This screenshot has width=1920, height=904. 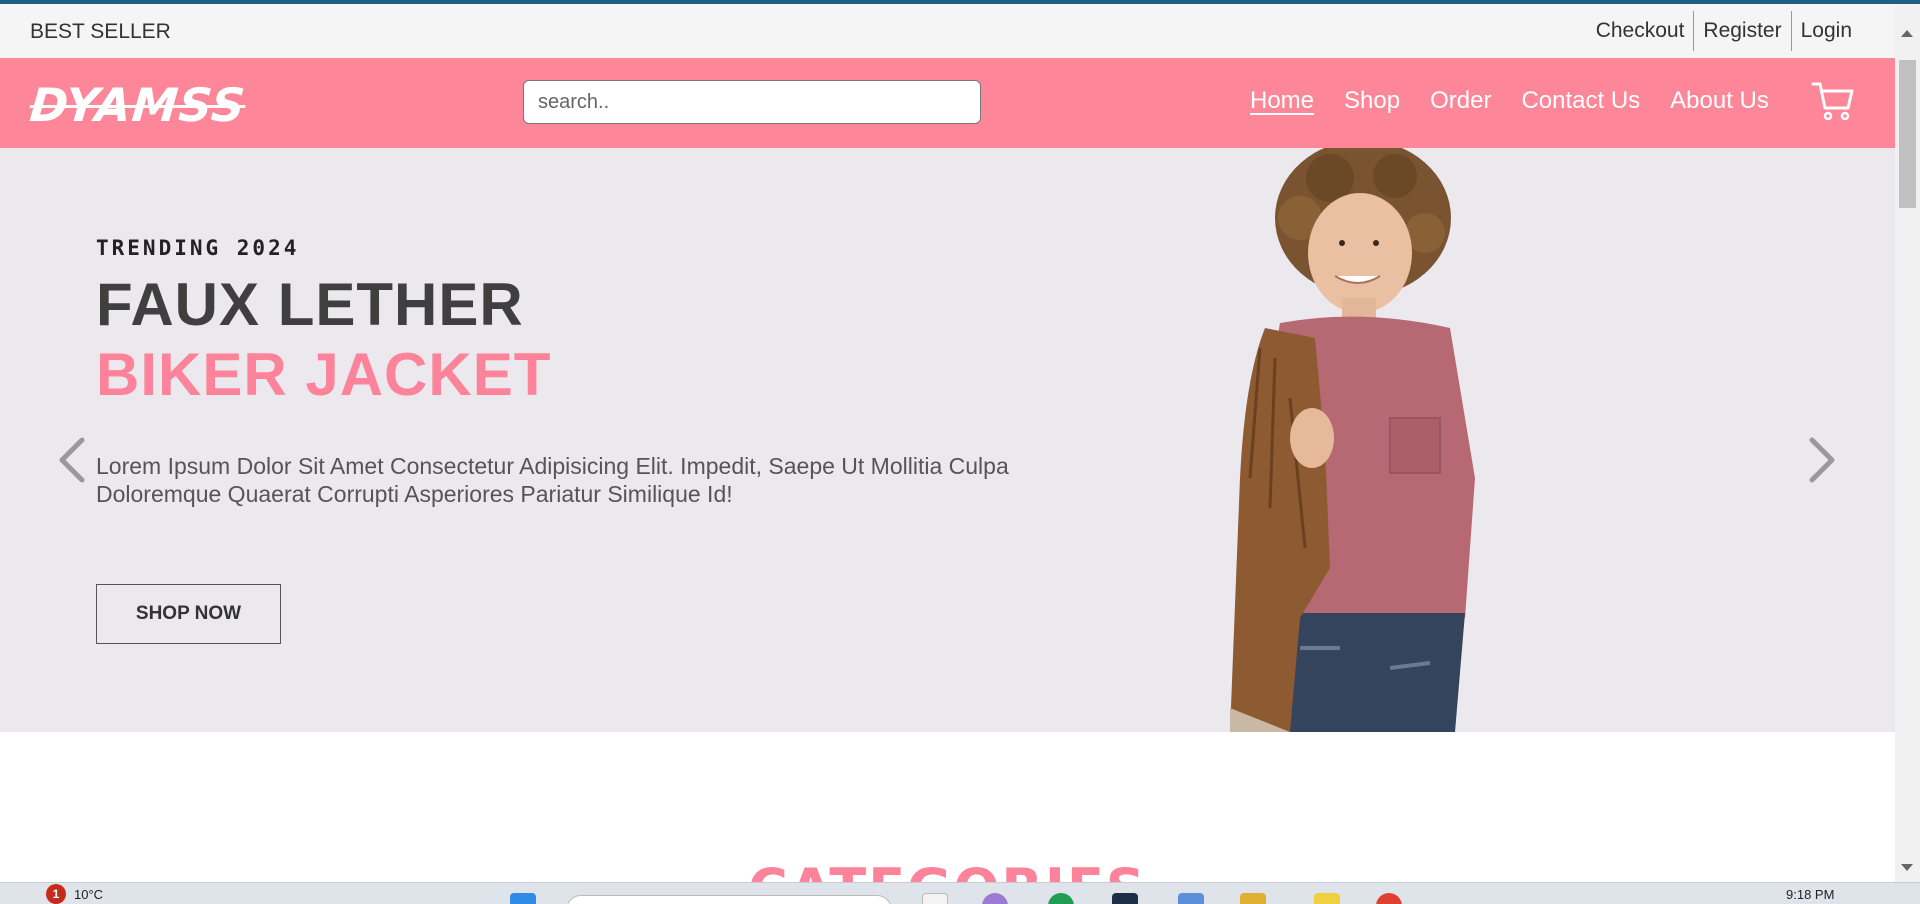 What do you see at coordinates (1719, 101) in the screenshot?
I see `nav-about-us: About Us` at bounding box center [1719, 101].